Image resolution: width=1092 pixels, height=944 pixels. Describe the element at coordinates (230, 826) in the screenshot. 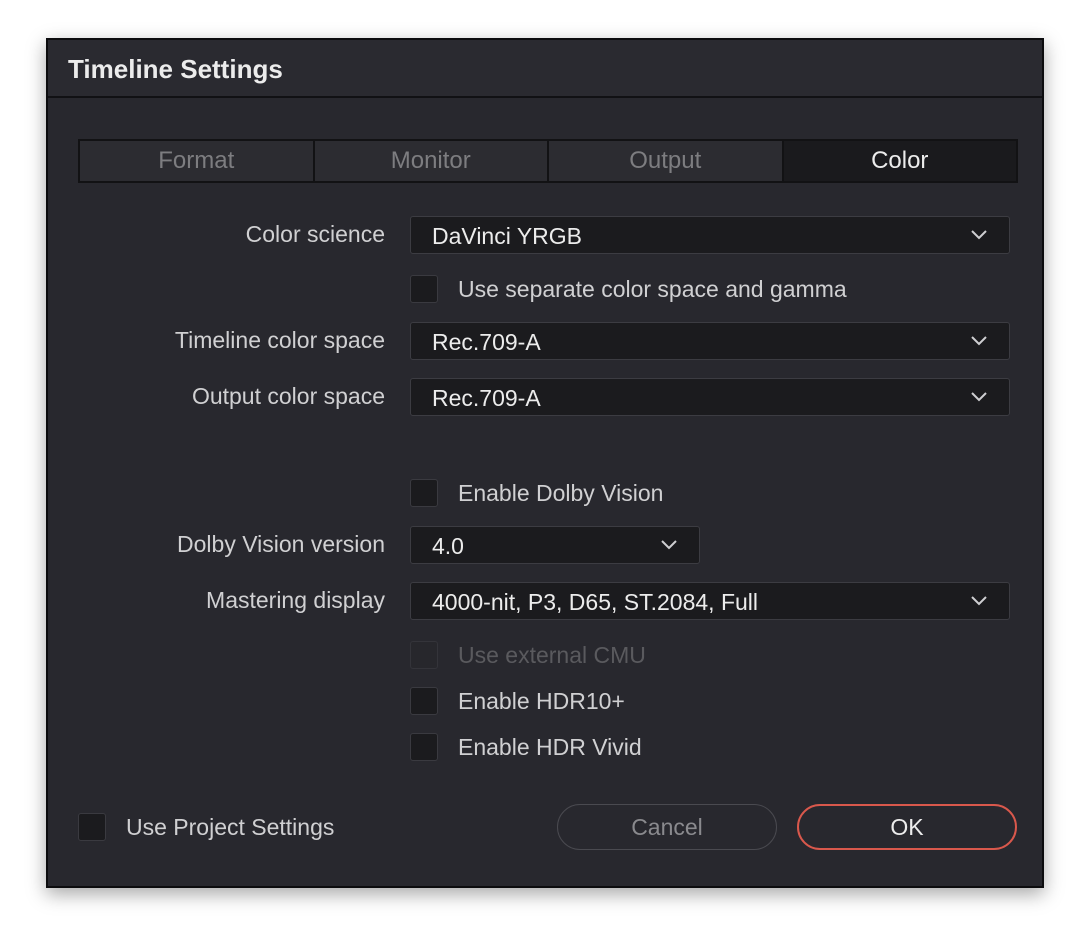

I see `use-project-settings-label: Use Project Settings` at that location.